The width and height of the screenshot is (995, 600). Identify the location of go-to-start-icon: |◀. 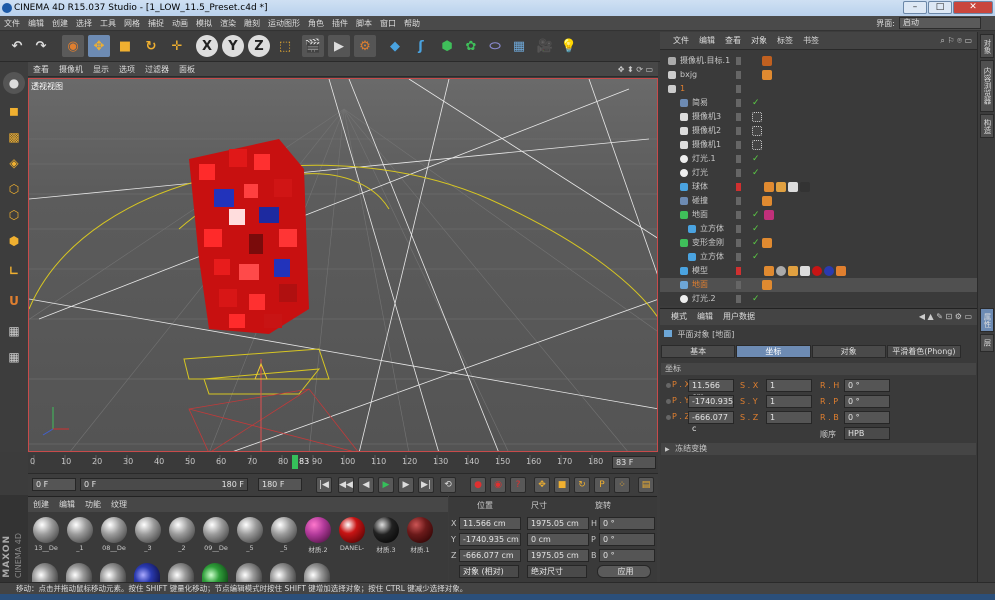
(324, 485).